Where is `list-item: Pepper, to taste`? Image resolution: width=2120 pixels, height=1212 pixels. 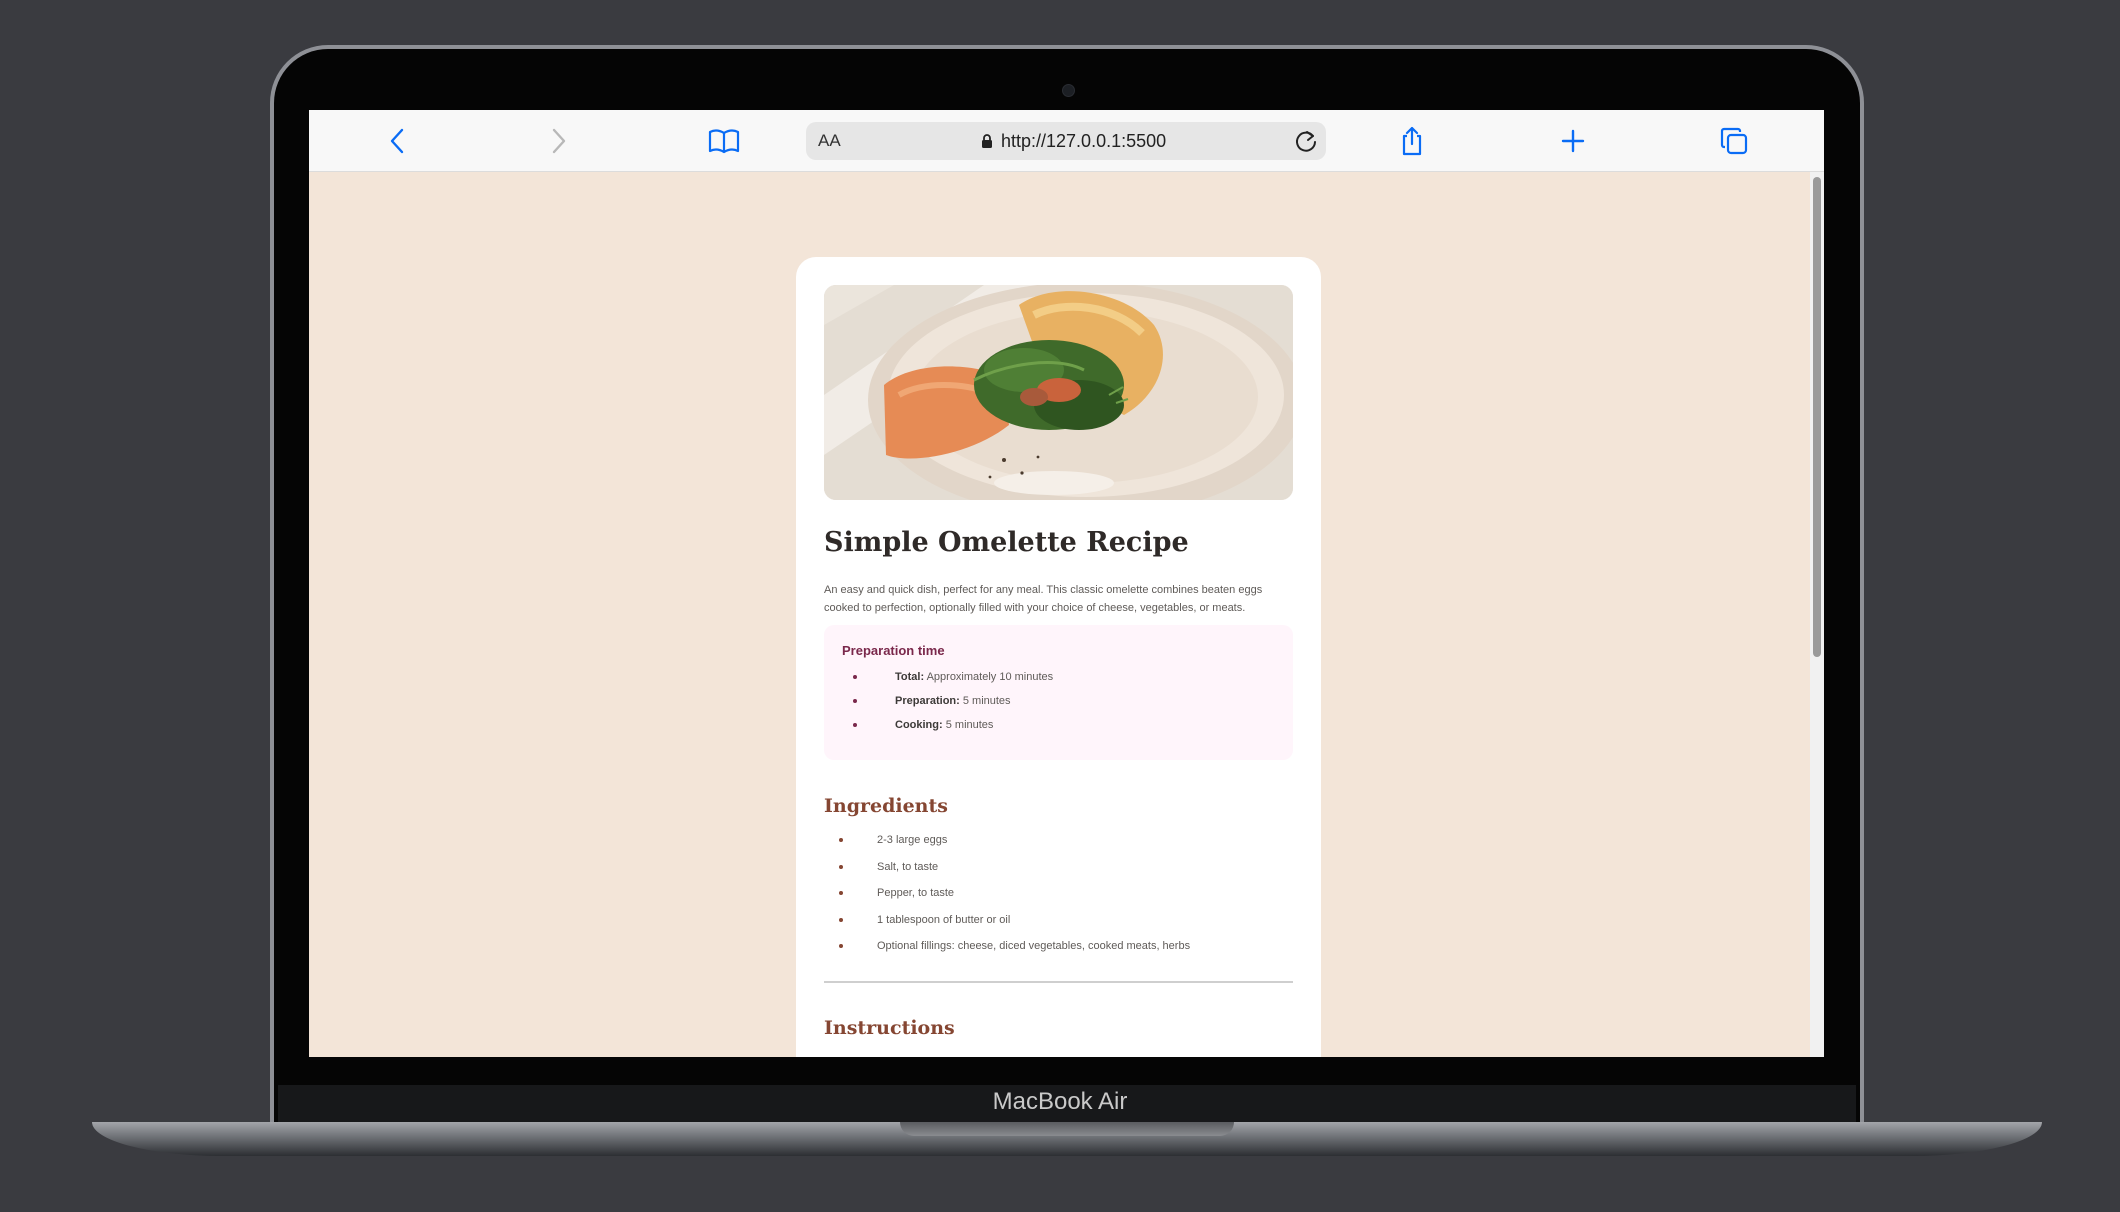 list-item: Pepper, to taste is located at coordinates (1007, 893).